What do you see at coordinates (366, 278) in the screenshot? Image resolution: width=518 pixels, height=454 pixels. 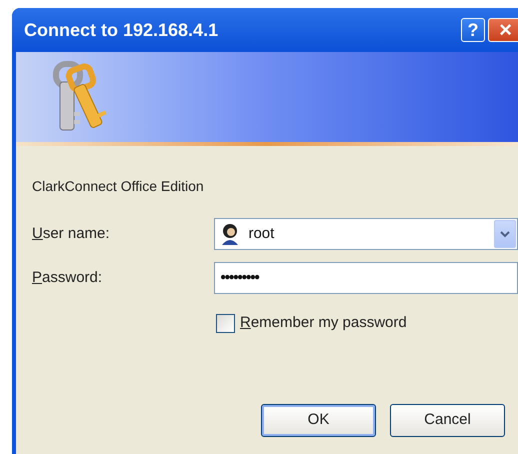 I see `password-field: •••••••••` at bounding box center [366, 278].